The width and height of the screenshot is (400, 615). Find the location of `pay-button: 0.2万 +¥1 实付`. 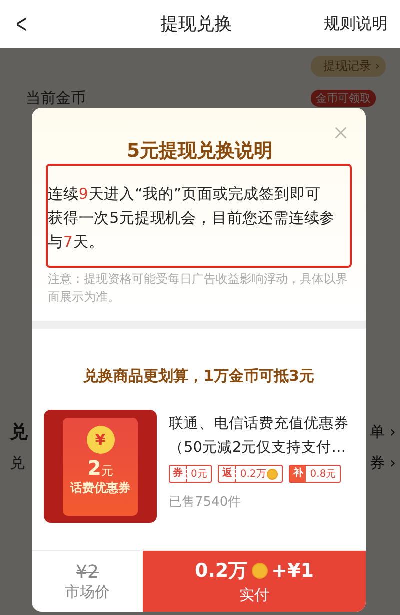

pay-button: 0.2万 +¥1 实付 is located at coordinates (254, 581).